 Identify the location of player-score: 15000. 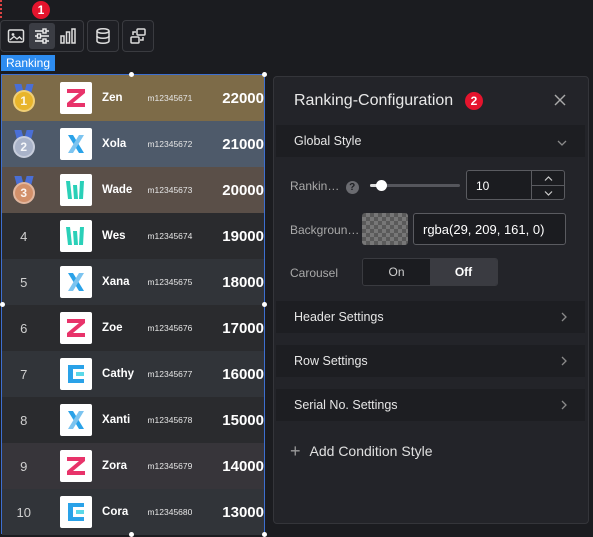
(243, 420).